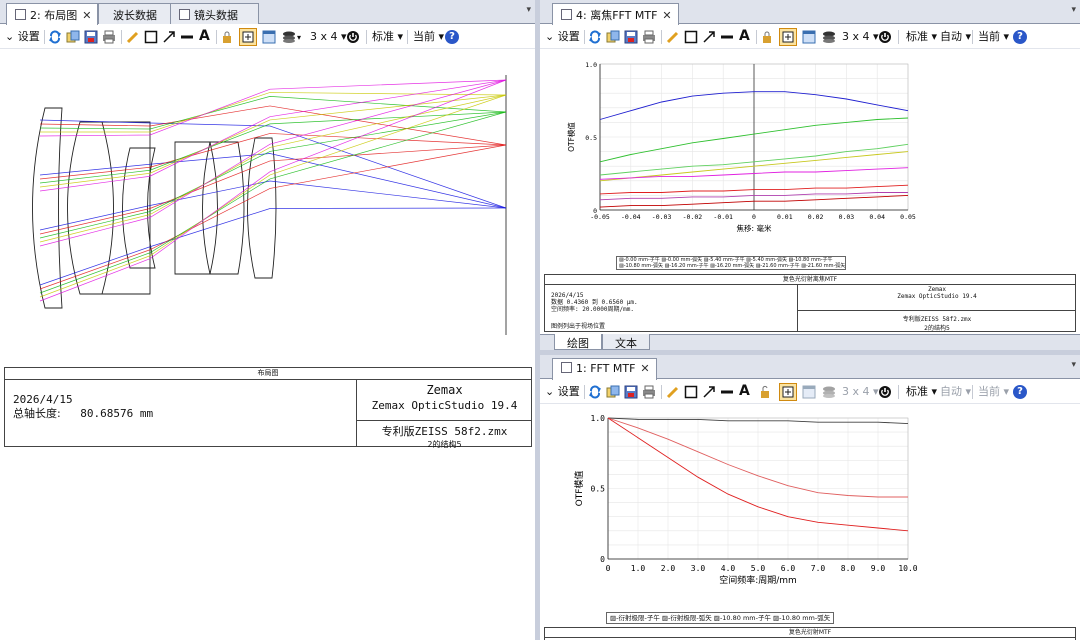 Image resolution: width=1080 pixels, height=640 pixels. What do you see at coordinates (785, 217) in the screenshot?
I see `x-tick-label: 0.01` at bounding box center [785, 217].